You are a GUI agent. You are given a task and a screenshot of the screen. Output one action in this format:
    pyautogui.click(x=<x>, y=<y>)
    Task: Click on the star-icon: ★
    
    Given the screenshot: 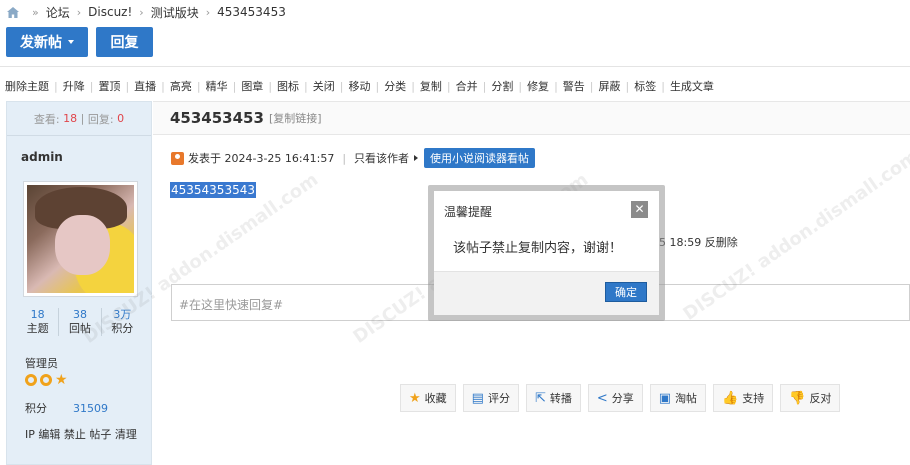 What is the action you would take?
    pyautogui.click(x=415, y=398)
    